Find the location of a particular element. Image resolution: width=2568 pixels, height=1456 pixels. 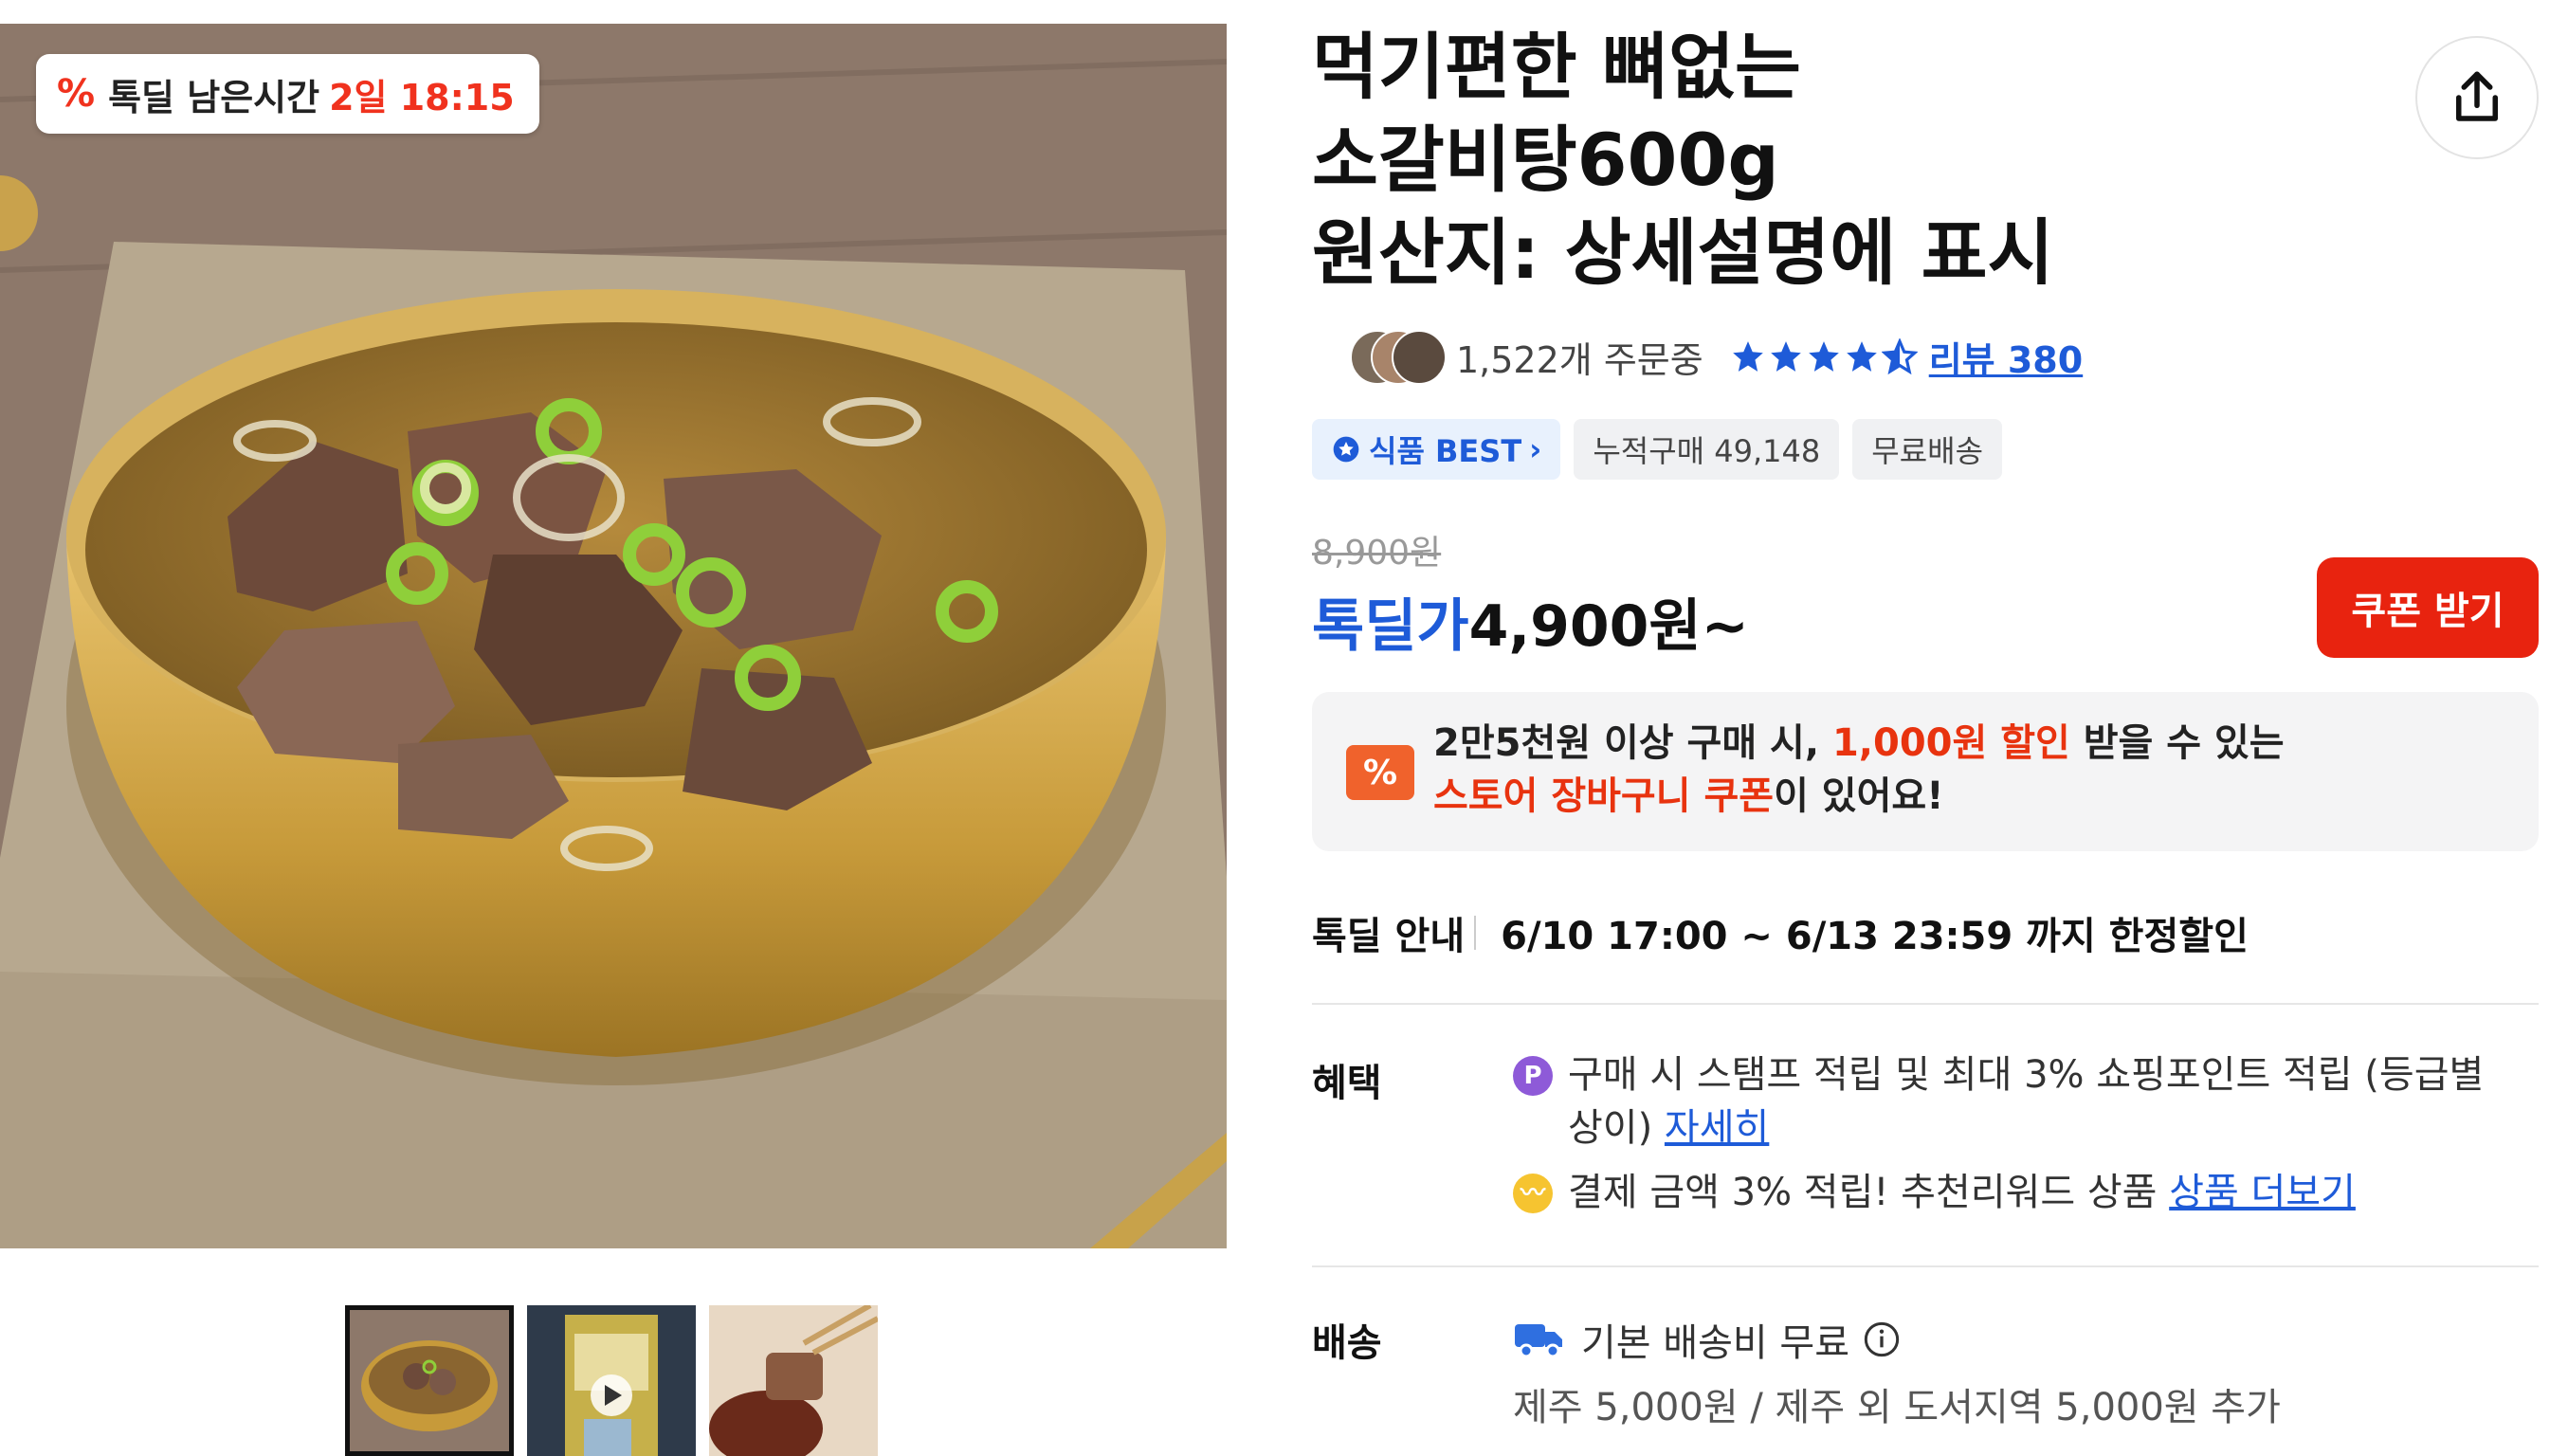

tag-free-shipping: 무료배송 is located at coordinates (1927, 449).